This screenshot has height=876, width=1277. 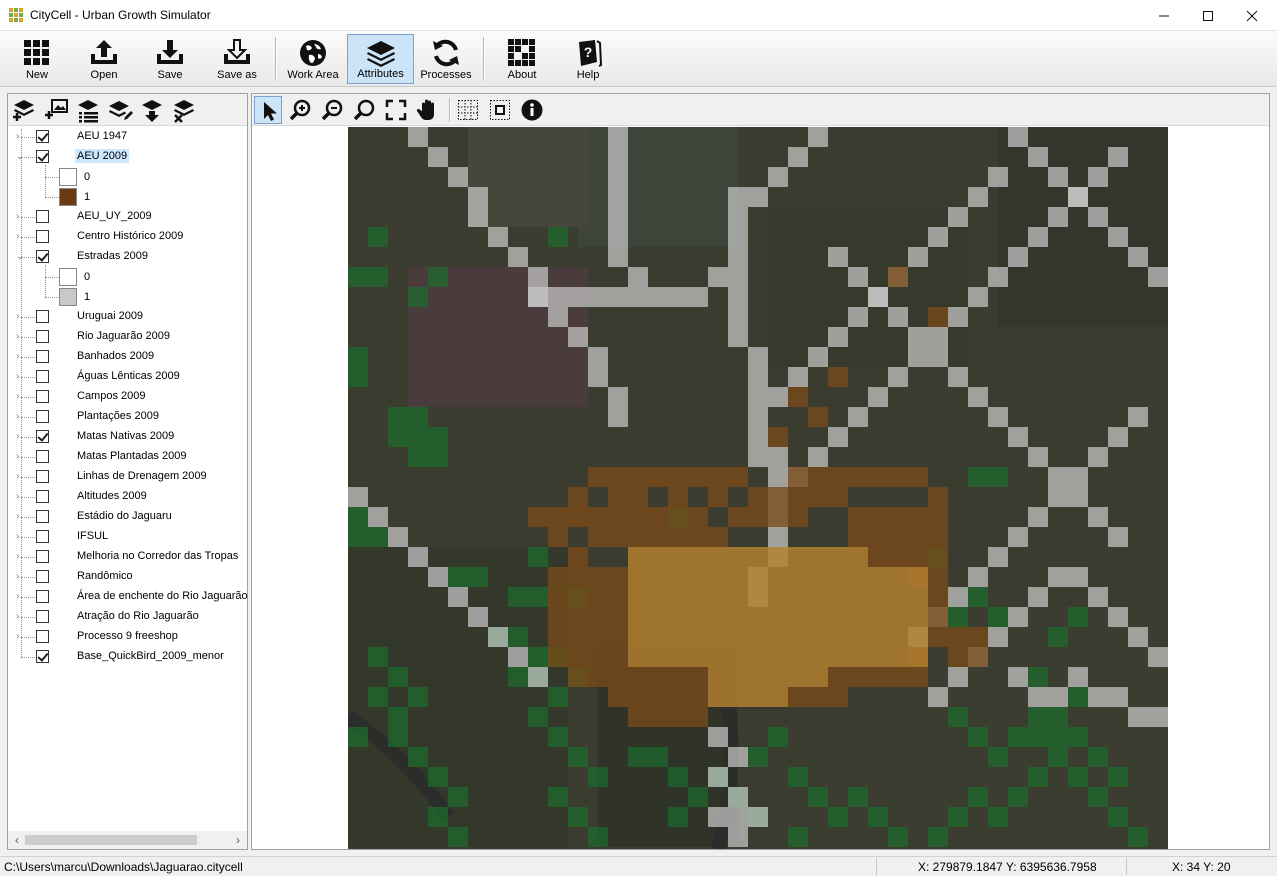 What do you see at coordinates (17, 840) in the screenshot?
I see `scroll-left-icon: ‹` at bounding box center [17, 840].